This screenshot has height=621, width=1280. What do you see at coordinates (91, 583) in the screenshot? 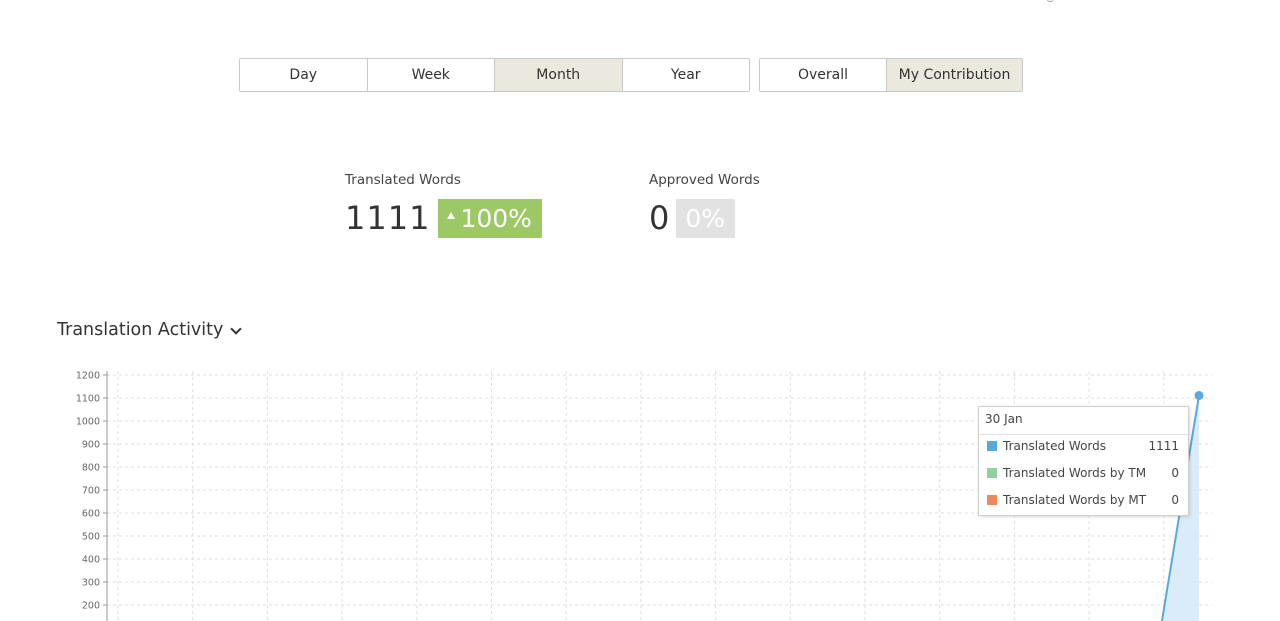
I see `y-tick-label: 300` at bounding box center [91, 583].